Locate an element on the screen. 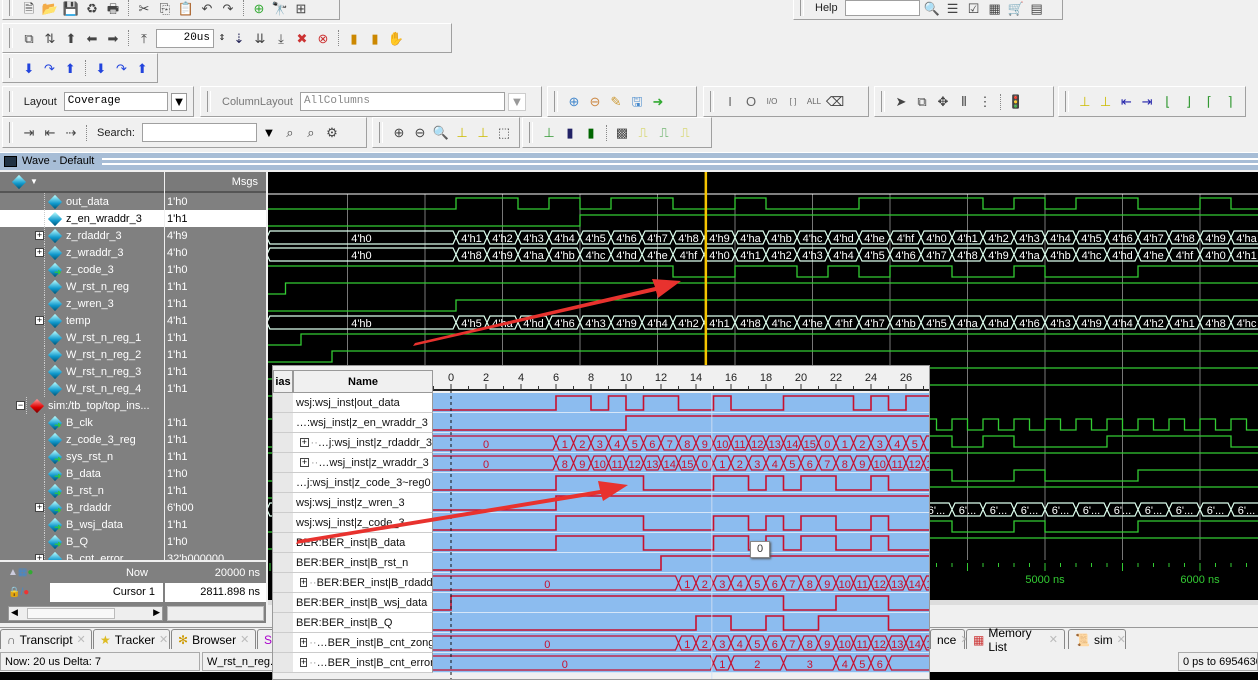  run-continue-icon: ⇊ is located at coordinates (260, 38).